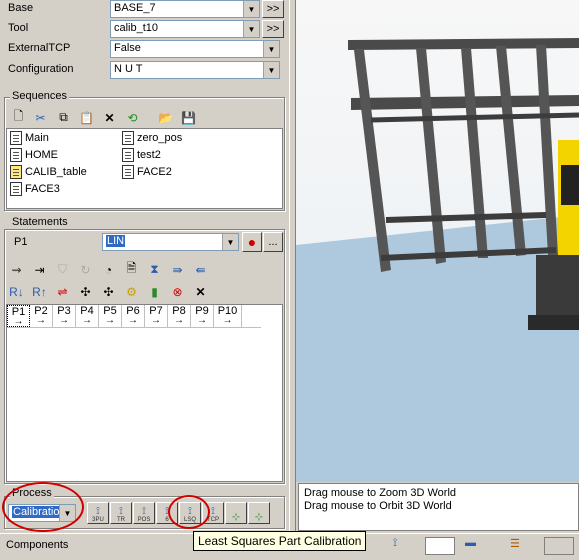 Image resolution: width=579 pixels, height=560 pixels. Describe the element at coordinates (127, 48) in the screenshot. I see `external-tcp-value: False` at that location.